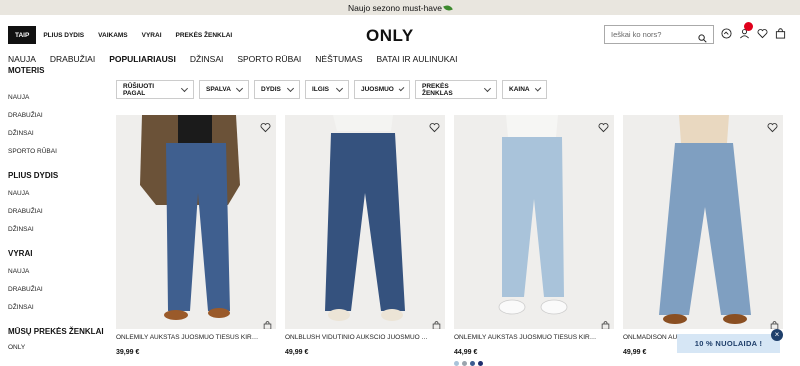  Describe the element at coordinates (58, 347) in the screenshot. I see `sidebar-item: ONLY` at that location.